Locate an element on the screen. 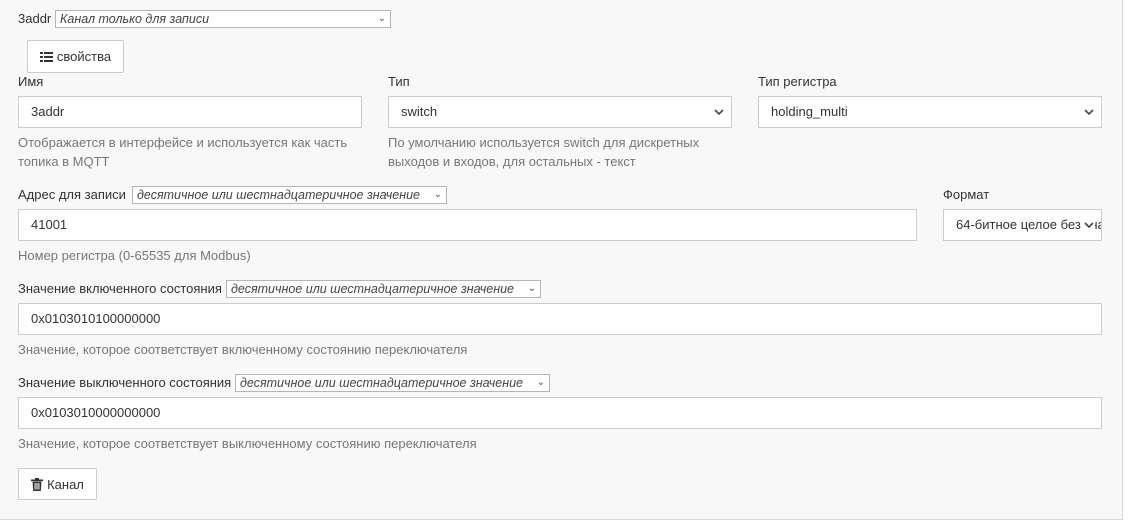  format-select: 64-битное целое без знака is located at coordinates (1022, 225).